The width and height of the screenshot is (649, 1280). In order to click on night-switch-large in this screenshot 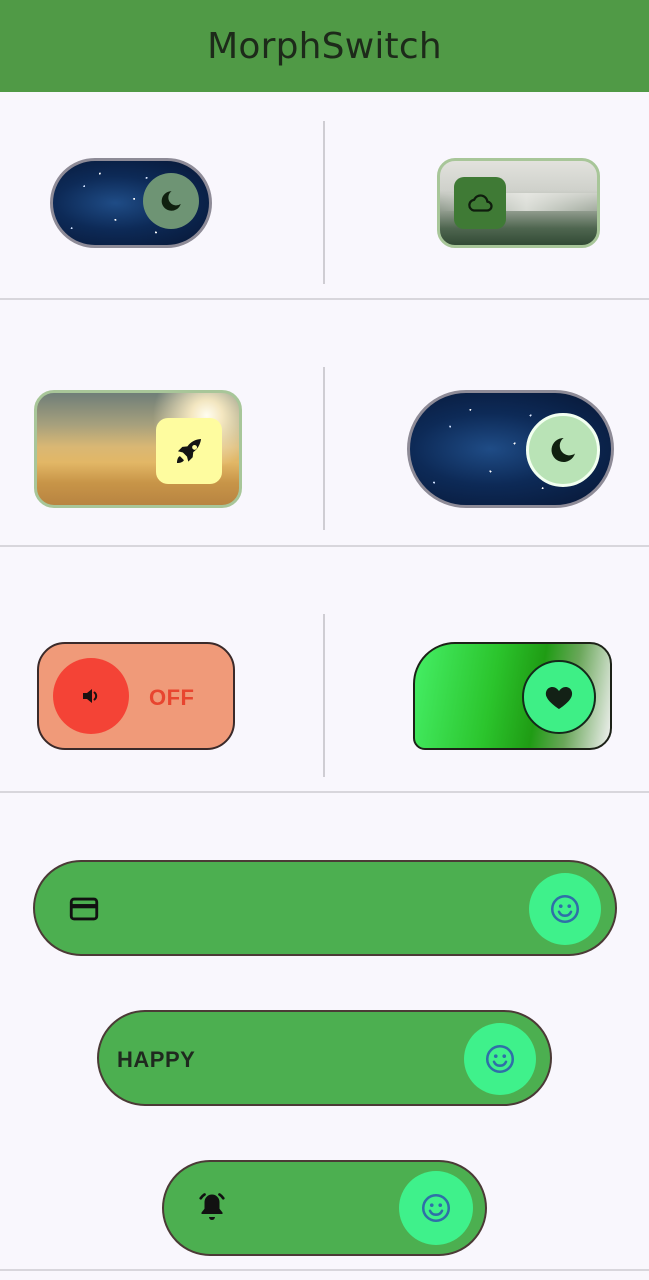, I will do `click(510, 449)`.